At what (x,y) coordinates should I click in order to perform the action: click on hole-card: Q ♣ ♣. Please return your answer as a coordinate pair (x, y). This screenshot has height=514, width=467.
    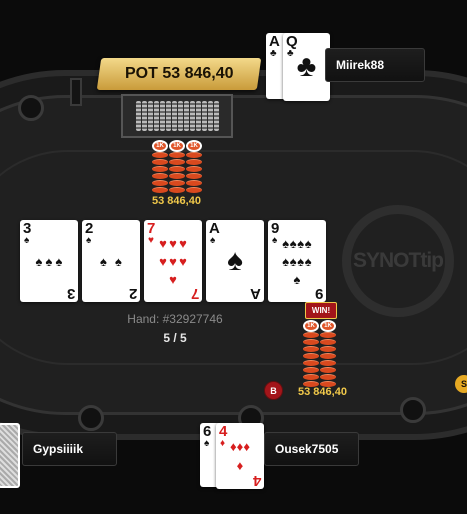
    Looking at the image, I should click on (306, 67).